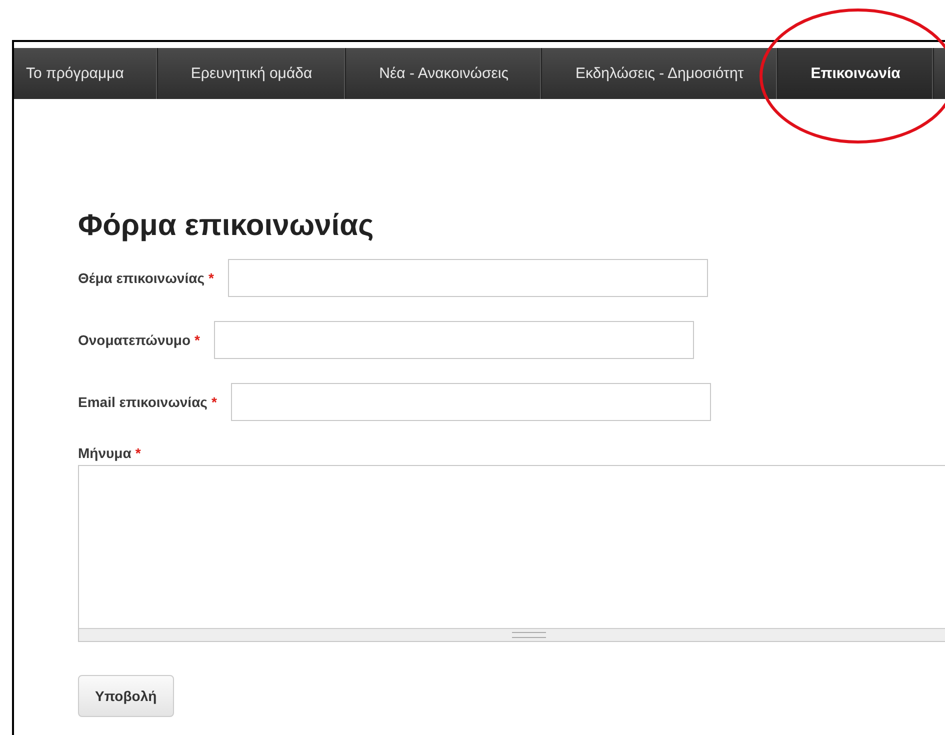 The width and height of the screenshot is (945, 735). What do you see at coordinates (143, 402) in the screenshot?
I see `field-label: Email επικοινωνίας` at bounding box center [143, 402].